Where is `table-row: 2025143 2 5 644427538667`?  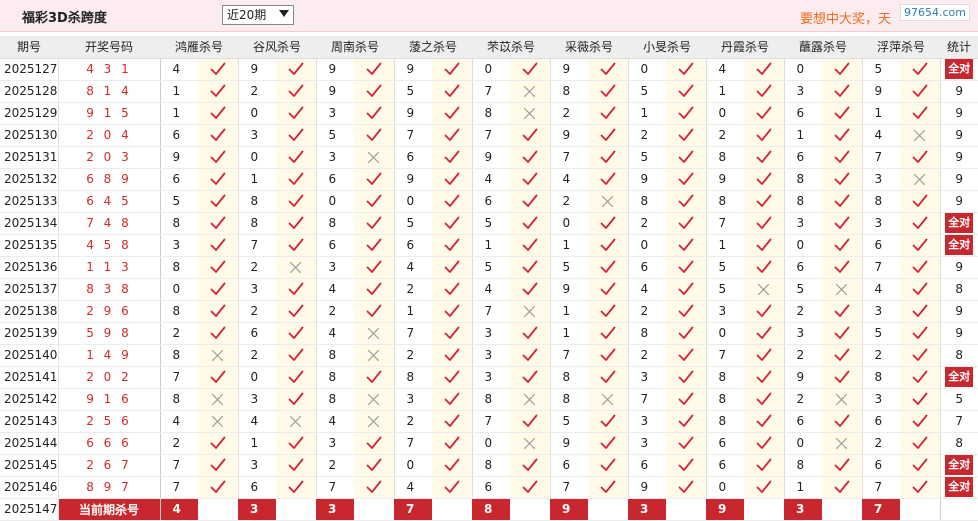 table-row: 2025143 2 5 644427538667 is located at coordinates (489, 421).